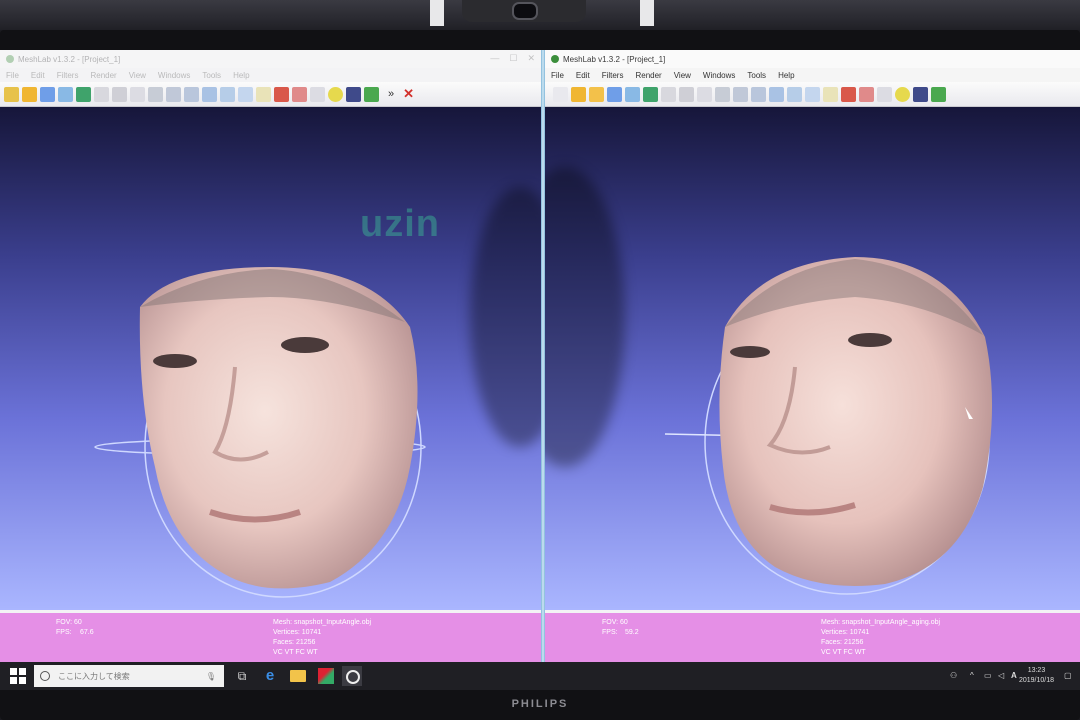 This screenshot has width=1080, height=720. What do you see at coordinates (270, 676) in the screenshot?
I see `edge-browser-icon: e` at bounding box center [270, 676].